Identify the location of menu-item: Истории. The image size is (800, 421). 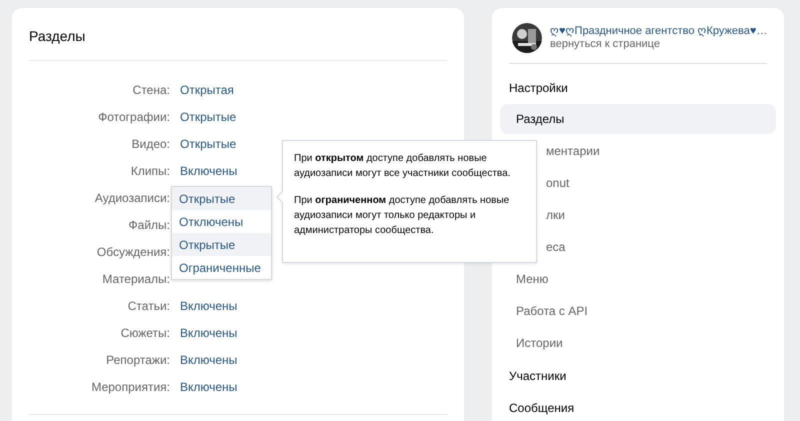
(638, 343).